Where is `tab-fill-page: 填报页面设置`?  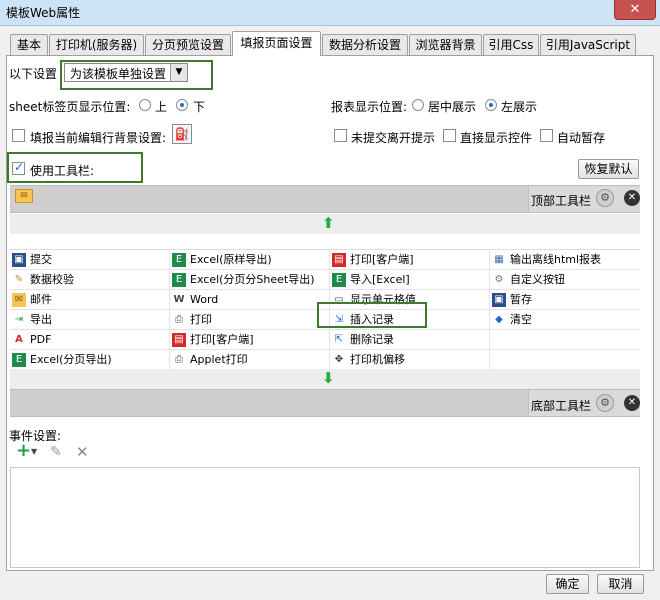 tab-fill-page: 填报页面设置 is located at coordinates (276, 43).